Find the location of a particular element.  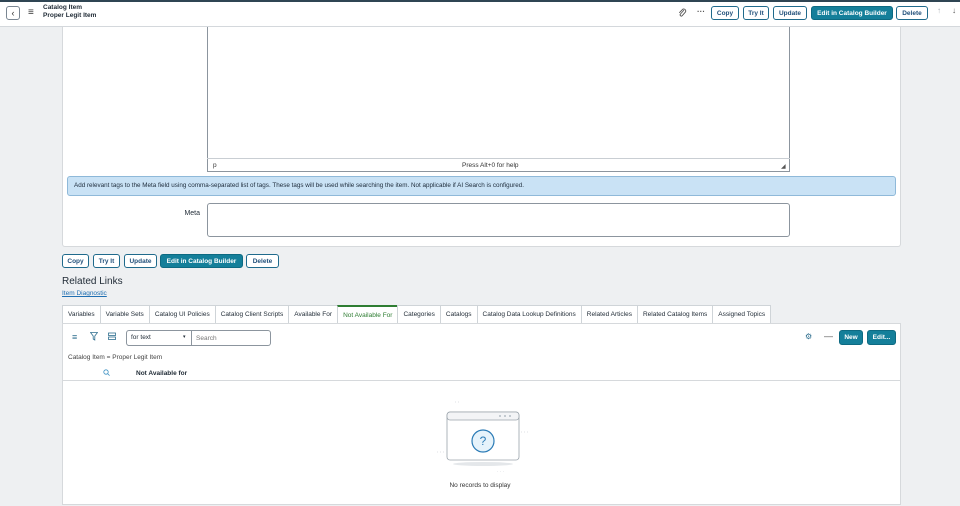

chevron-left-icon: ‹ is located at coordinates (13, 13).